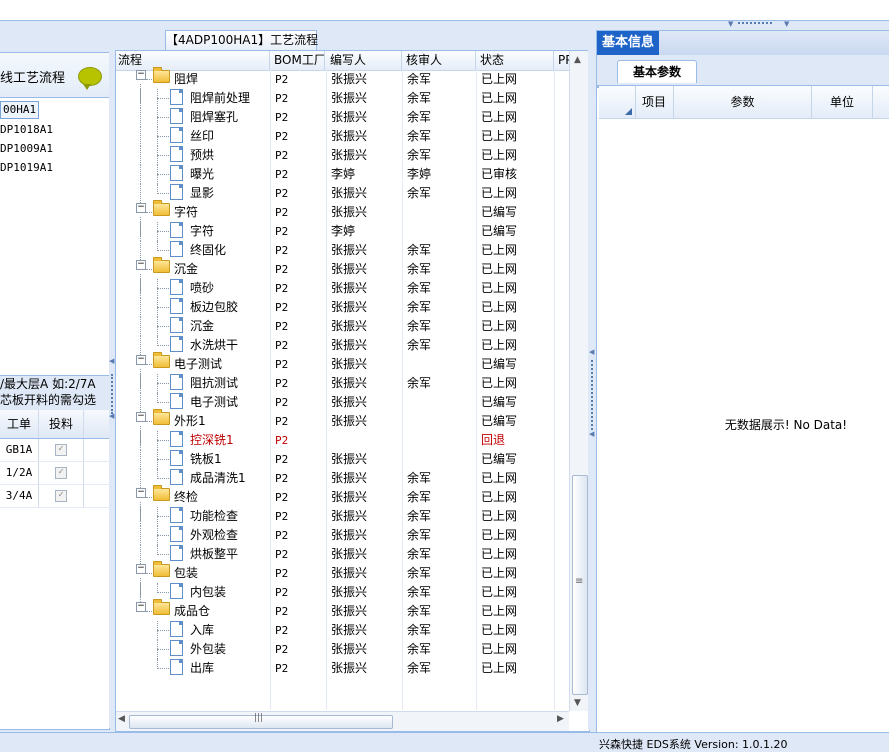 The width and height of the screenshot is (889, 752). What do you see at coordinates (579, 381) in the screenshot?
I see `vertical-scrollbar: ▲ ▼` at bounding box center [579, 381].